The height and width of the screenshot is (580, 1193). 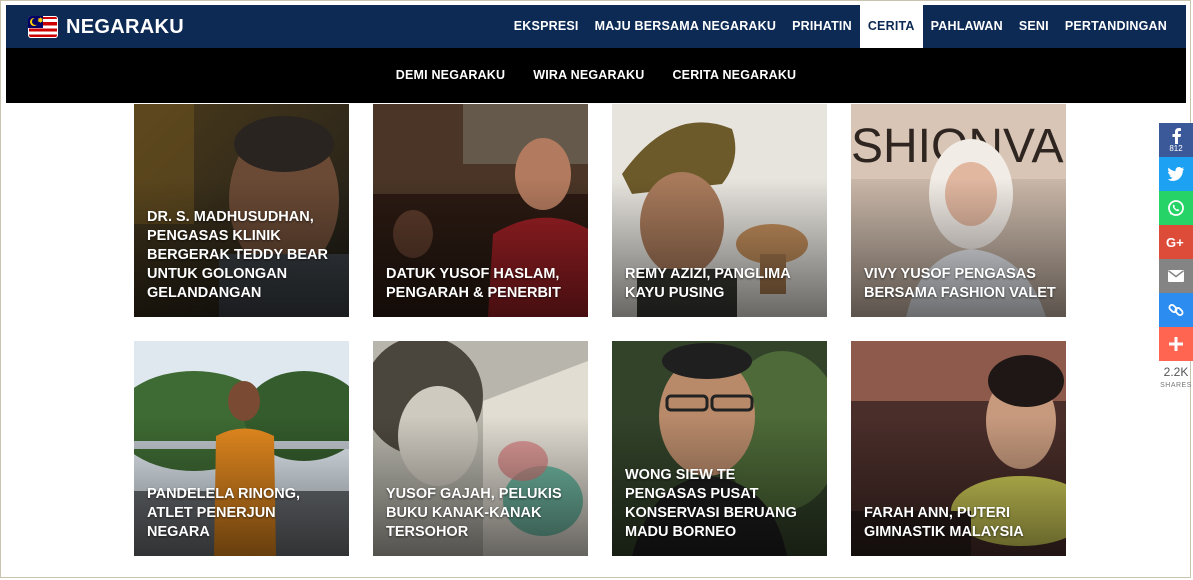 I want to click on plus-icon, so click(x=1176, y=344).